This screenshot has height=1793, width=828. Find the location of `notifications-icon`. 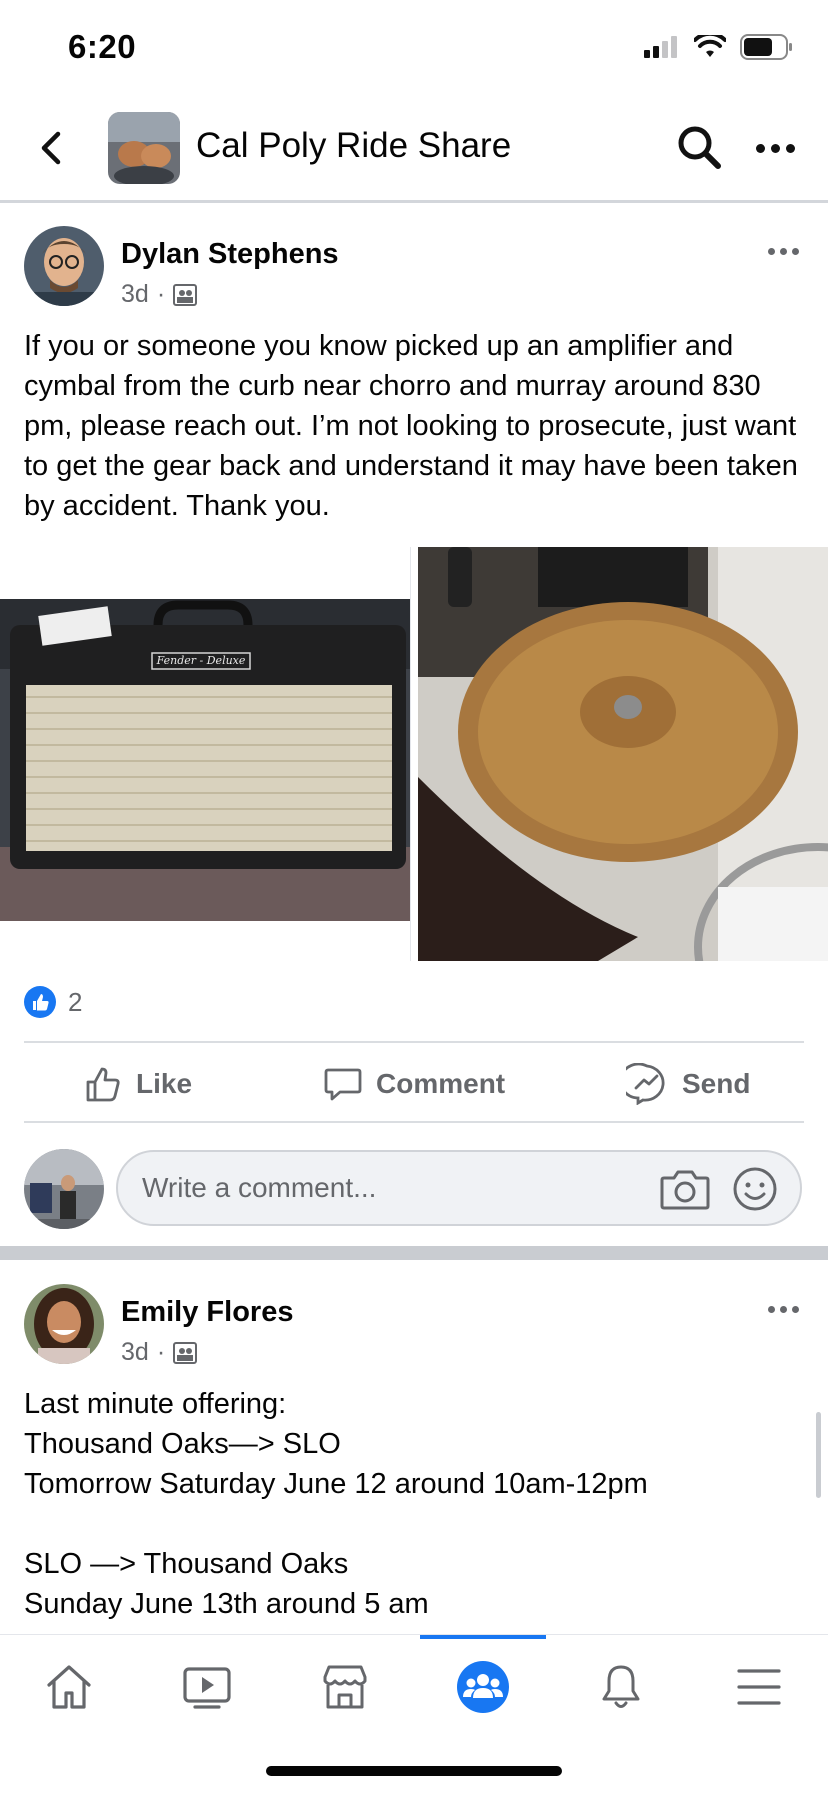

notifications-icon is located at coordinates (621, 1686).